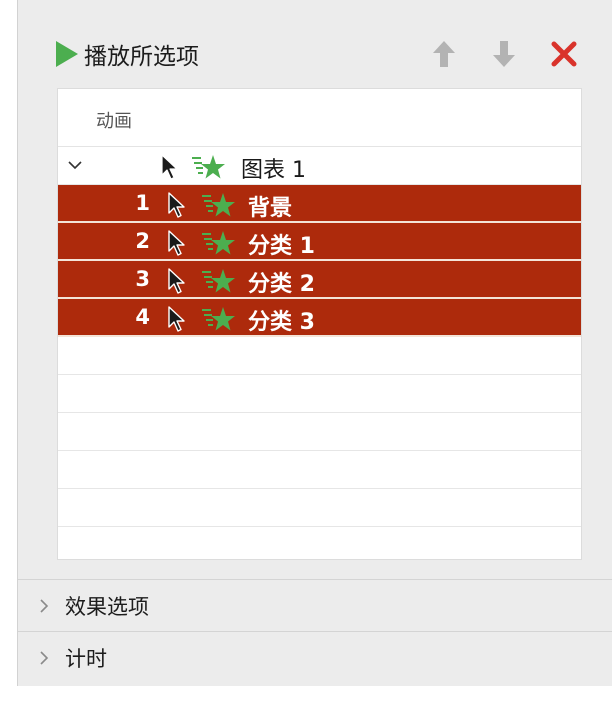 This screenshot has width=612, height=716. Describe the element at coordinates (315, 656) in the screenshot. I see `timing-section: 计时` at that location.